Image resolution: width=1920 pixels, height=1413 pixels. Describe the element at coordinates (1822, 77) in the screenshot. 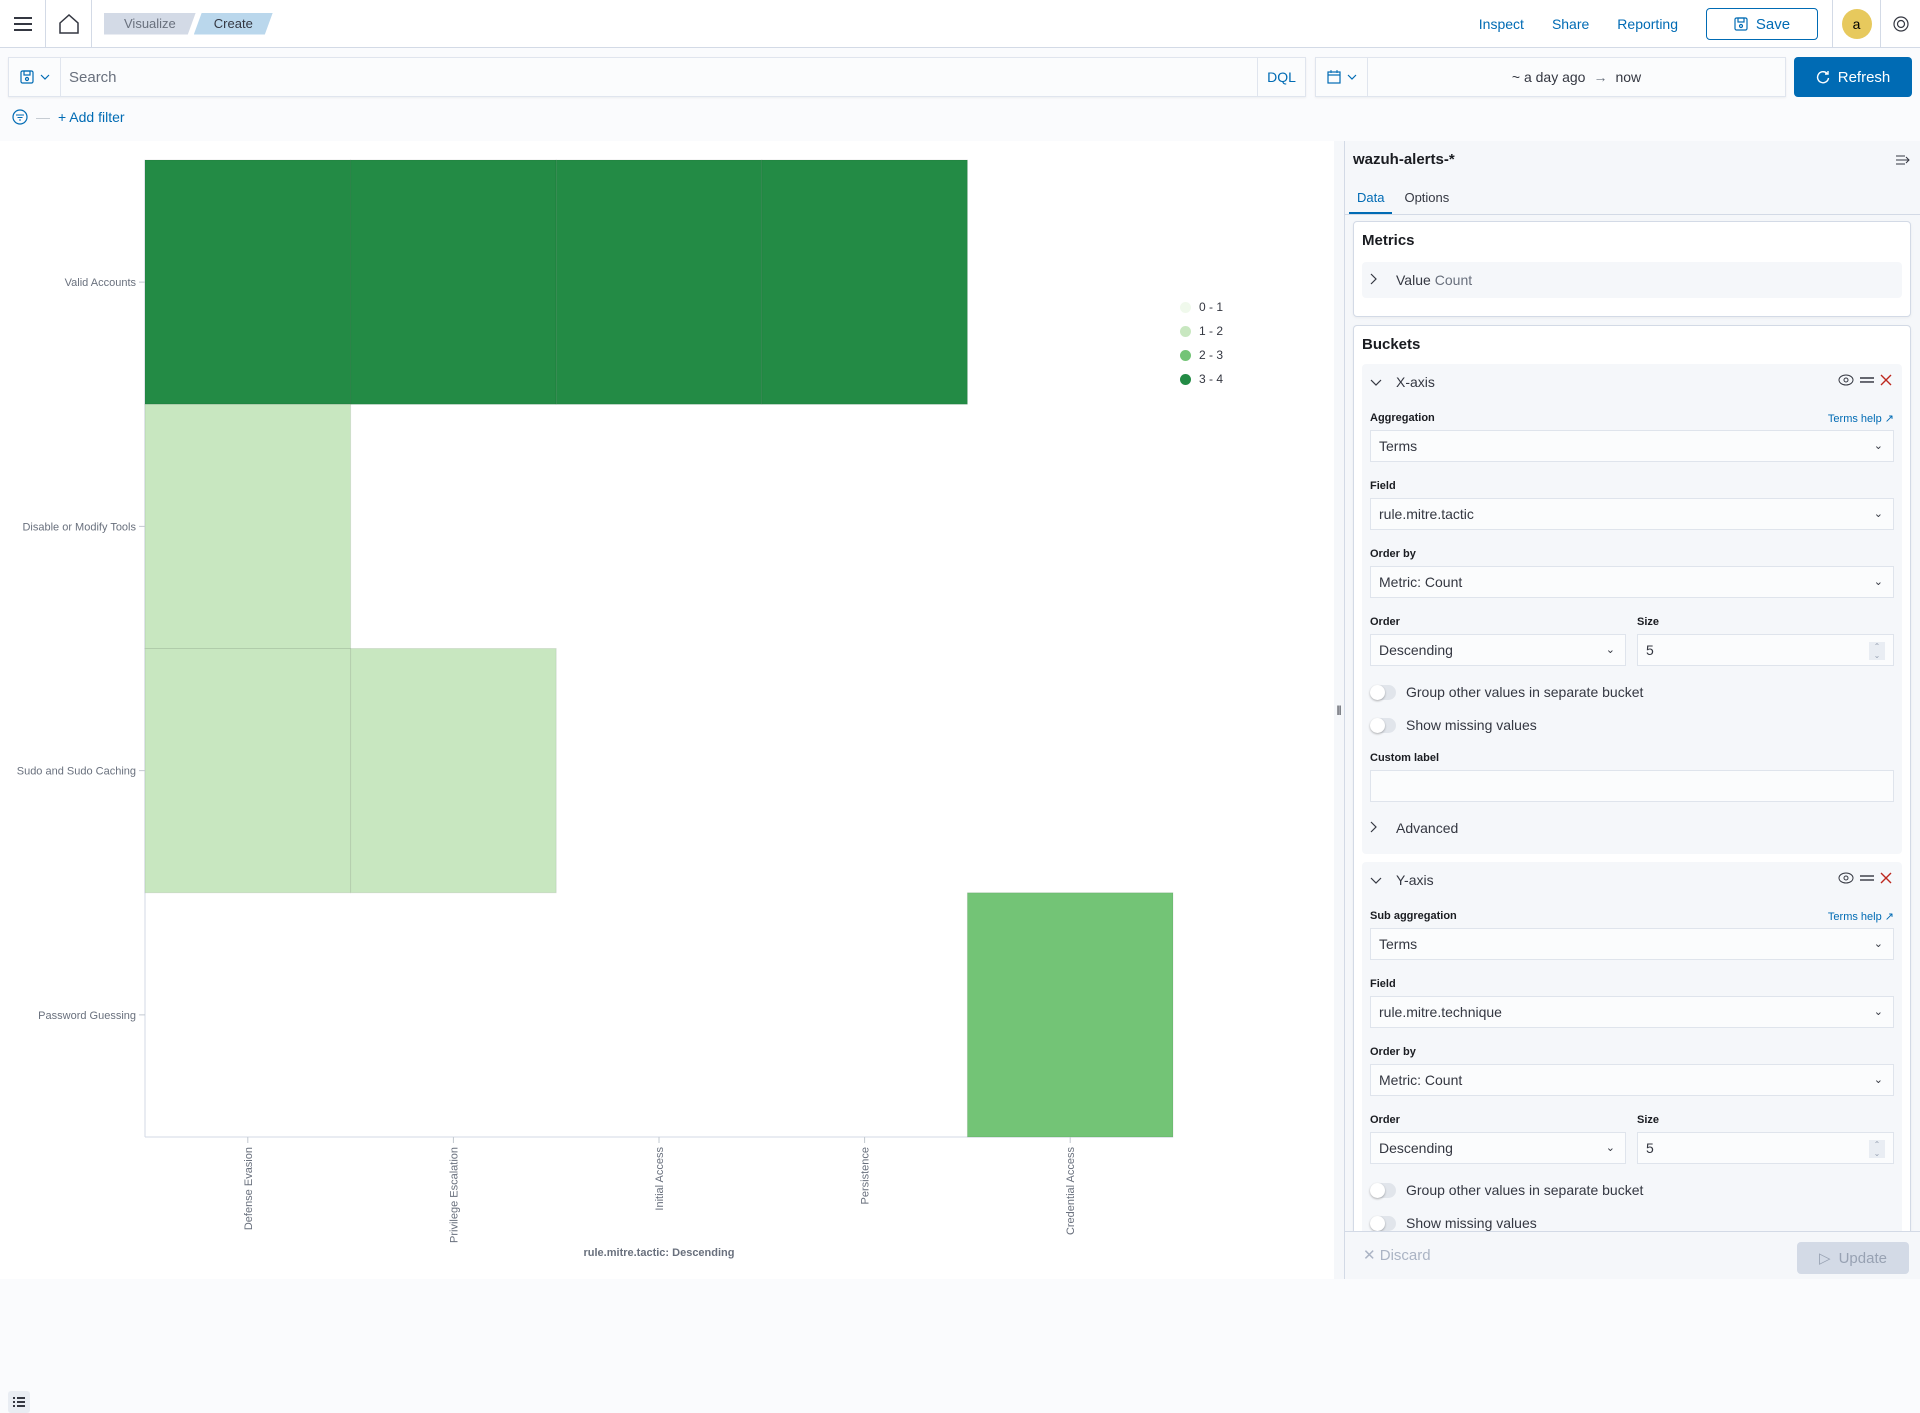

I see `refresh-icon` at that location.